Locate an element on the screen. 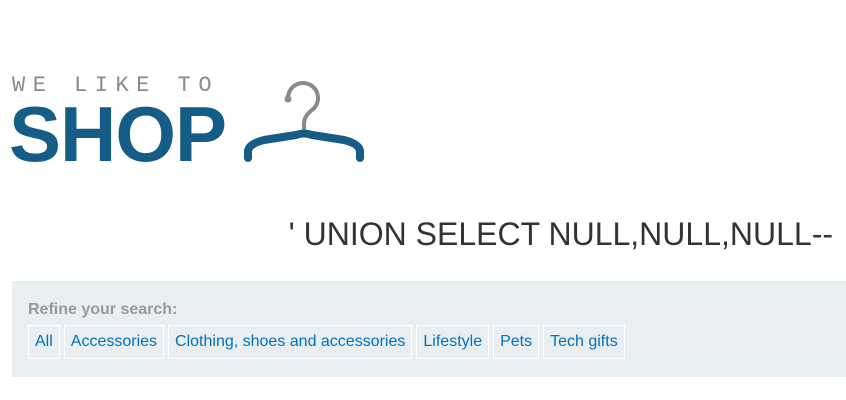 The height and width of the screenshot is (400, 846). search-results-heading: ' UNION SELECT NULL,NULL,NULL-- is located at coordinates (560, 234).